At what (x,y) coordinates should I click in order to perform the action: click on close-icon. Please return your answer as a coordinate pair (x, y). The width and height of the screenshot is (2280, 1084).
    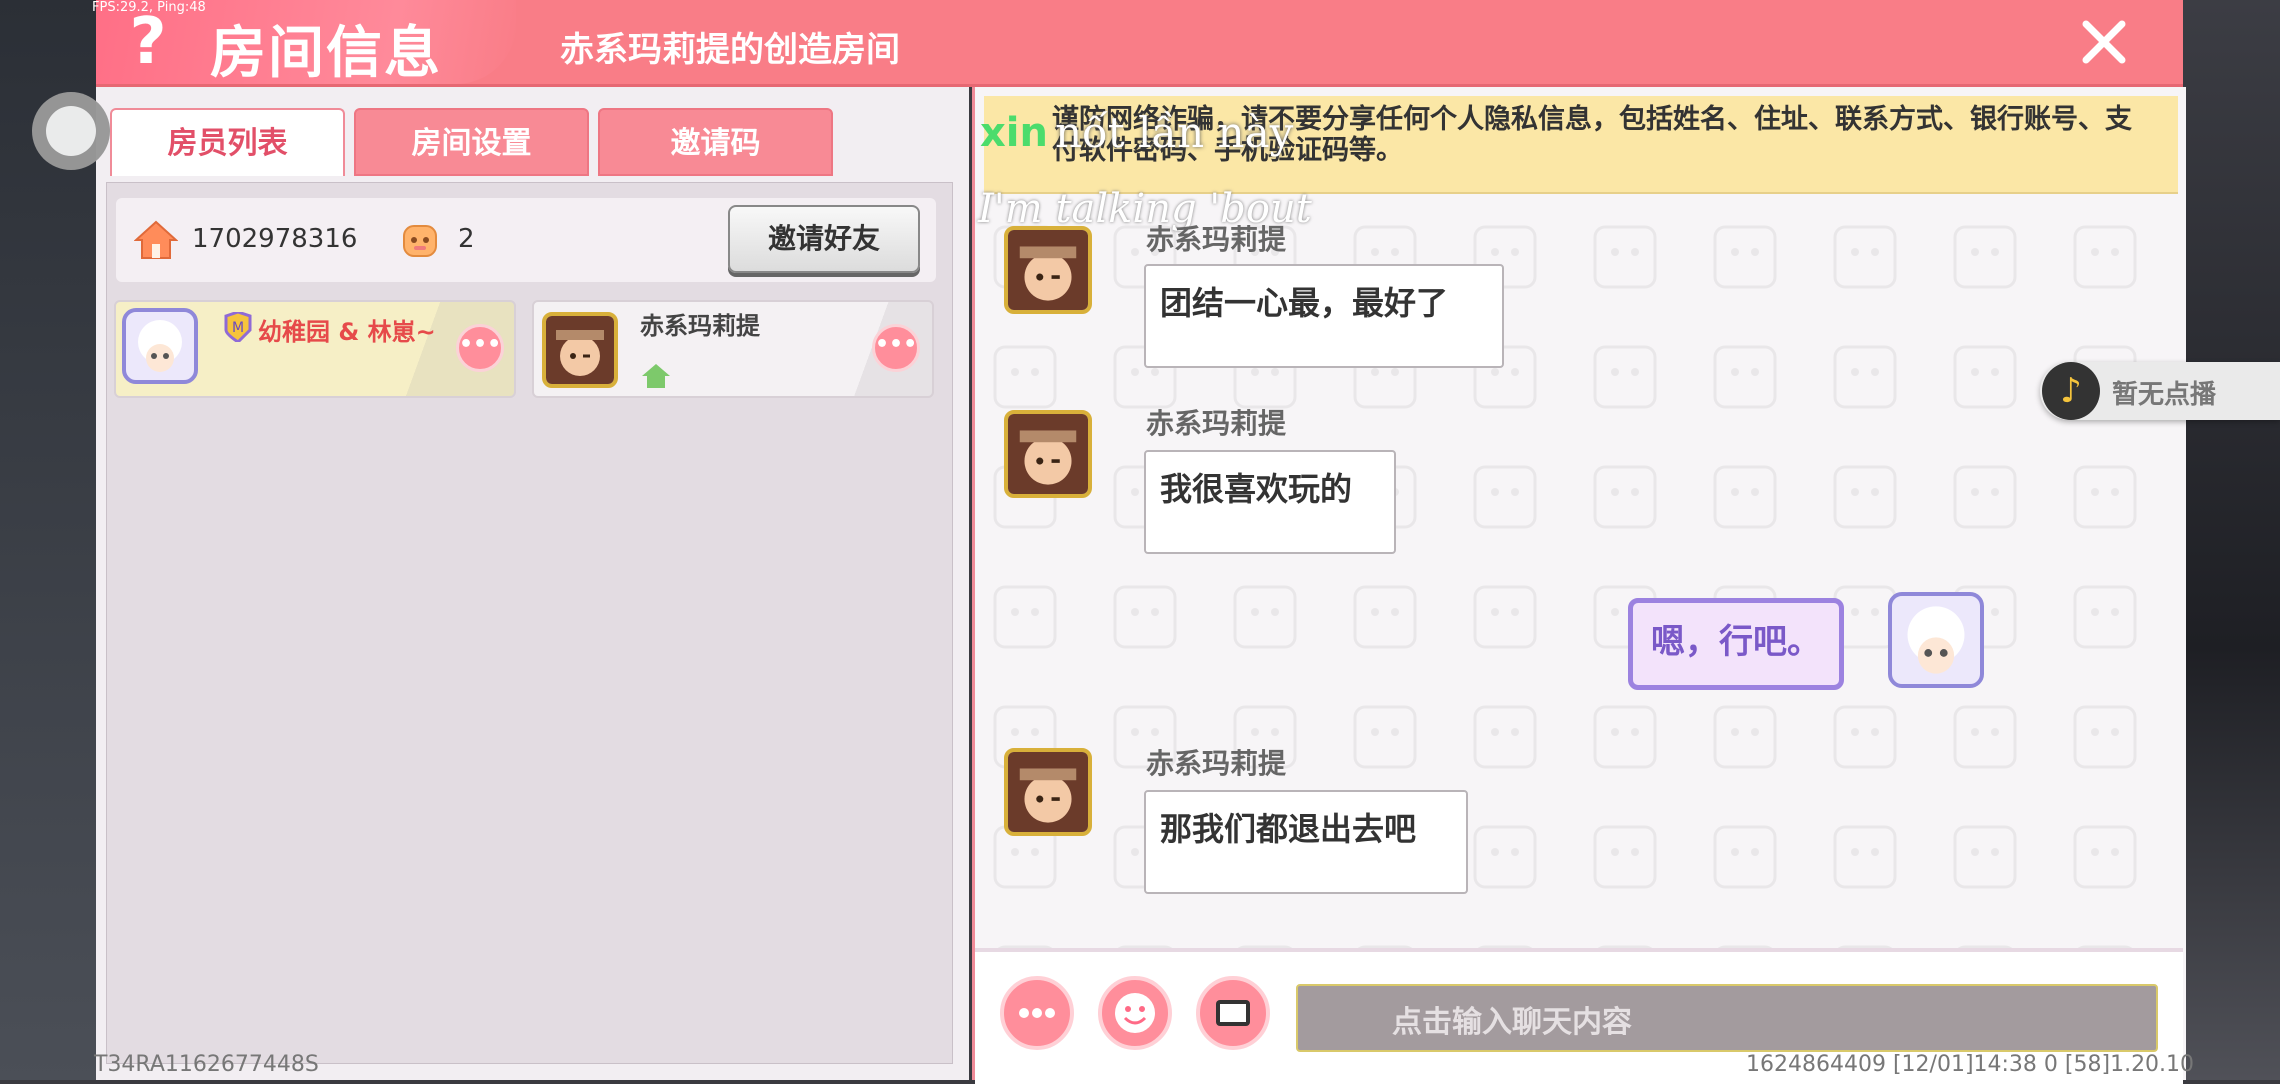
    Looking at the image, I should click on (2104, 42).